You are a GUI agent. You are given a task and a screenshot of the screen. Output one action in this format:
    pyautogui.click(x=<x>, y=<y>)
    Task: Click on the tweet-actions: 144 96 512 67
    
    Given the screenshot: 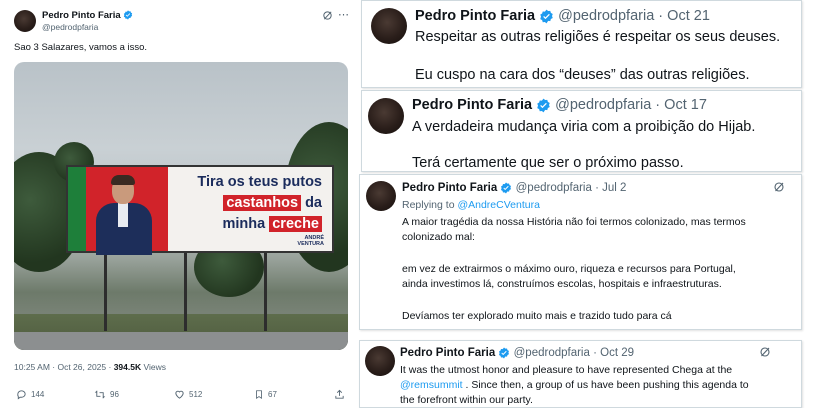 What is the action you would take?
    pyautogui.click(x=181, y=397)
    